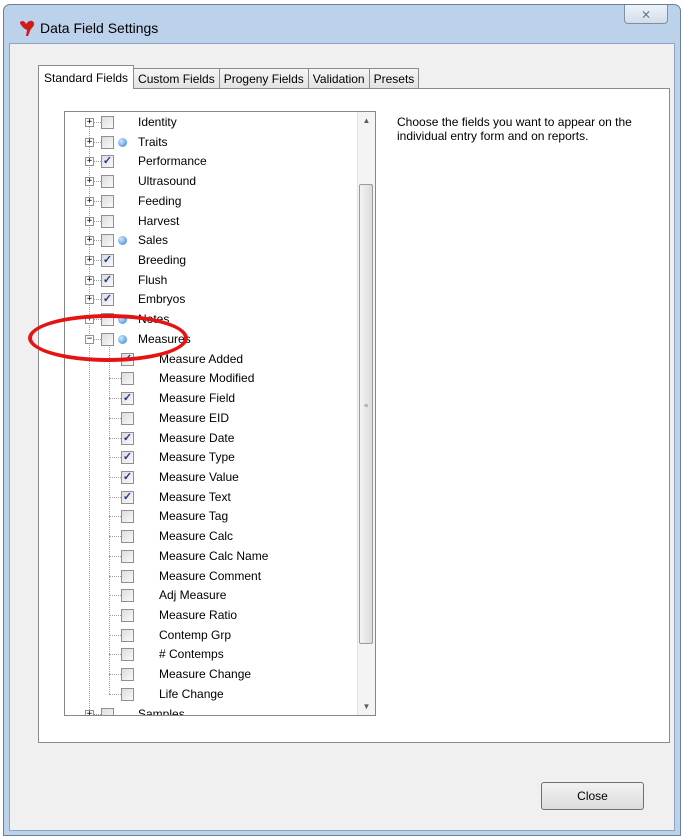 The width and height of the screenshot is (684, 839). Describe the element at coordinates (263, 78) in the screenshot. I see `tab-progeny-fields: Progeny Fields` at that location.